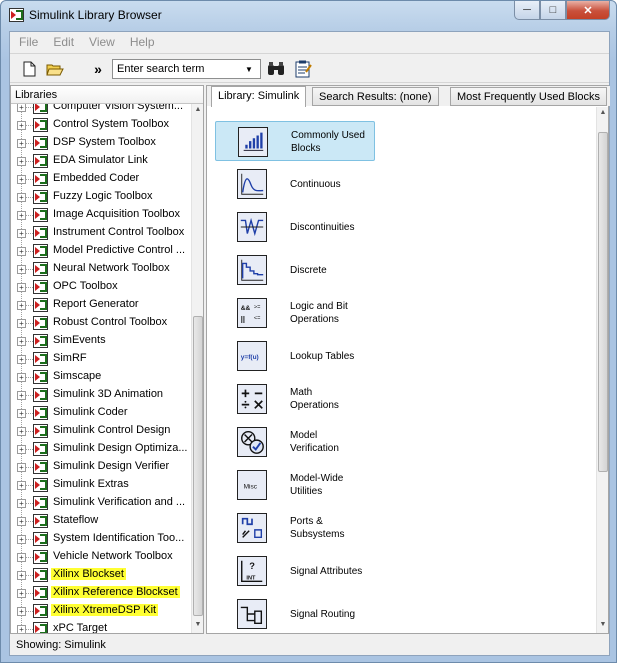  What do you see at coordinates (295, 356) in the screenshot?
I see `sublibrary-item: y=f(u) Lookup Tables` at bounding box center [295, 356].